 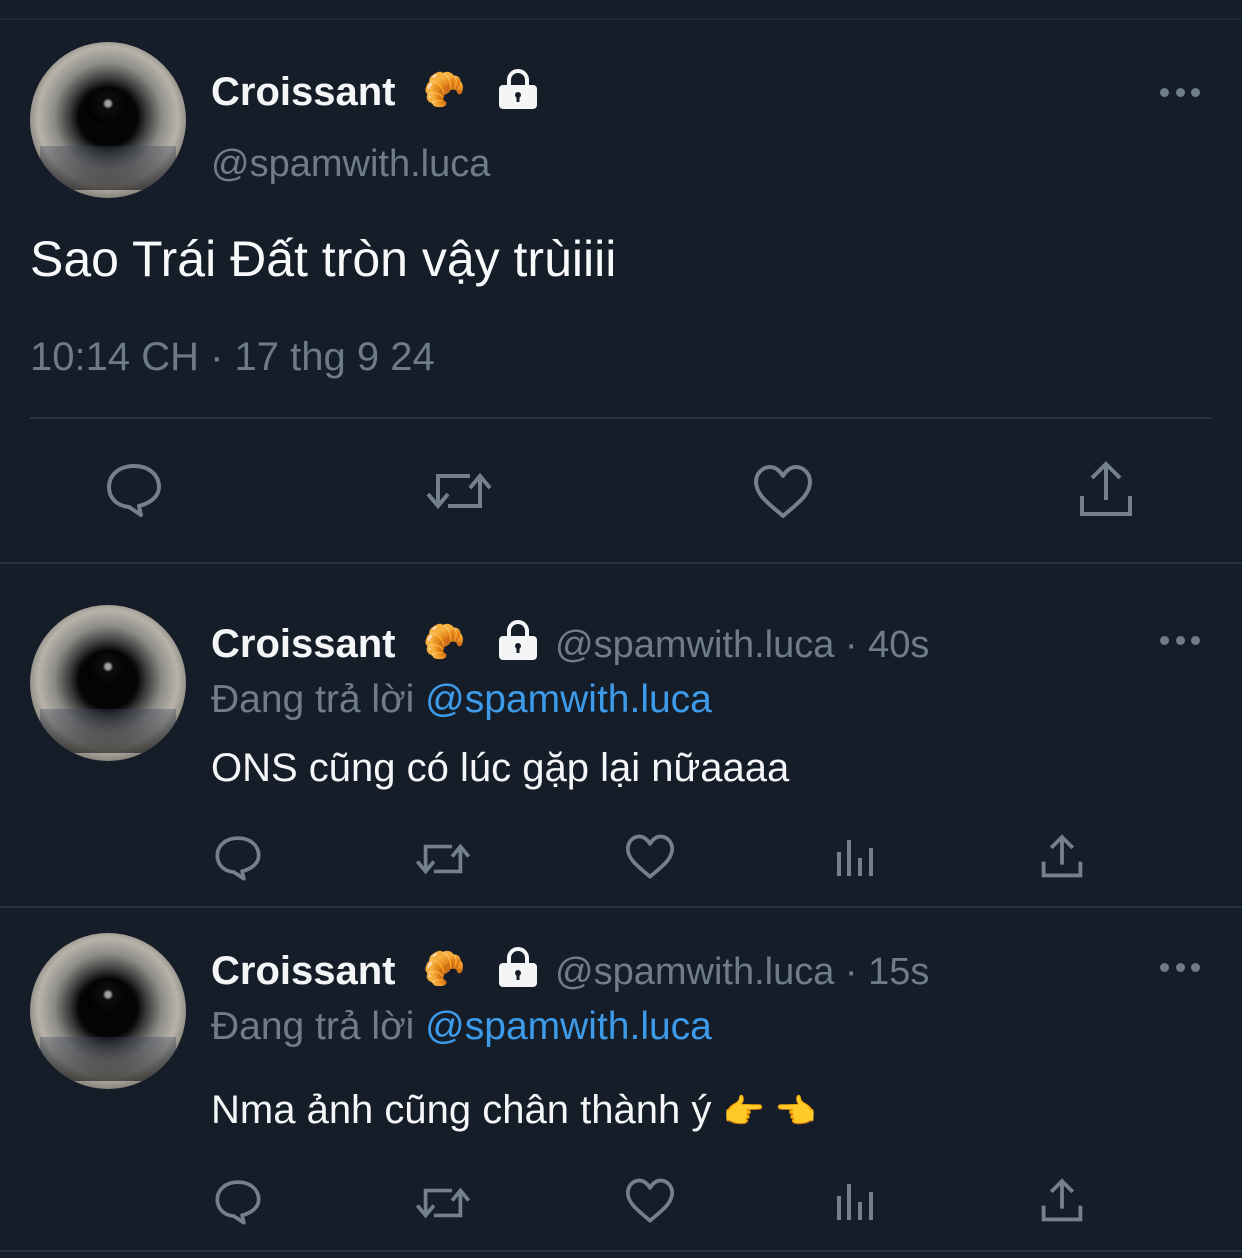 I want to click on pointing-hands-emoji: 👉 👈, so click(x=769, y=1112).